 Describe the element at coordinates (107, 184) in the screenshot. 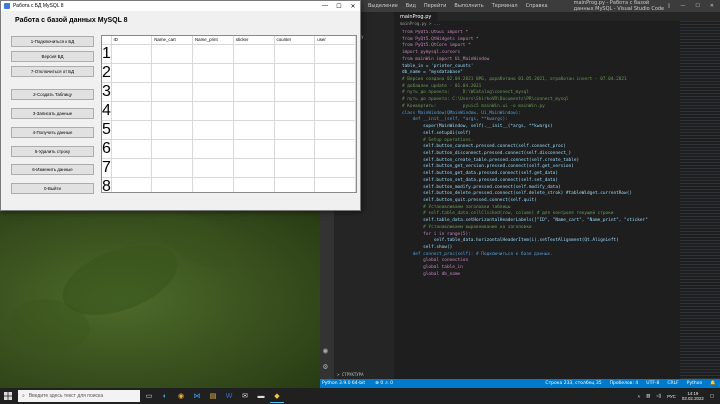

I see `row-number: 8` at that location.